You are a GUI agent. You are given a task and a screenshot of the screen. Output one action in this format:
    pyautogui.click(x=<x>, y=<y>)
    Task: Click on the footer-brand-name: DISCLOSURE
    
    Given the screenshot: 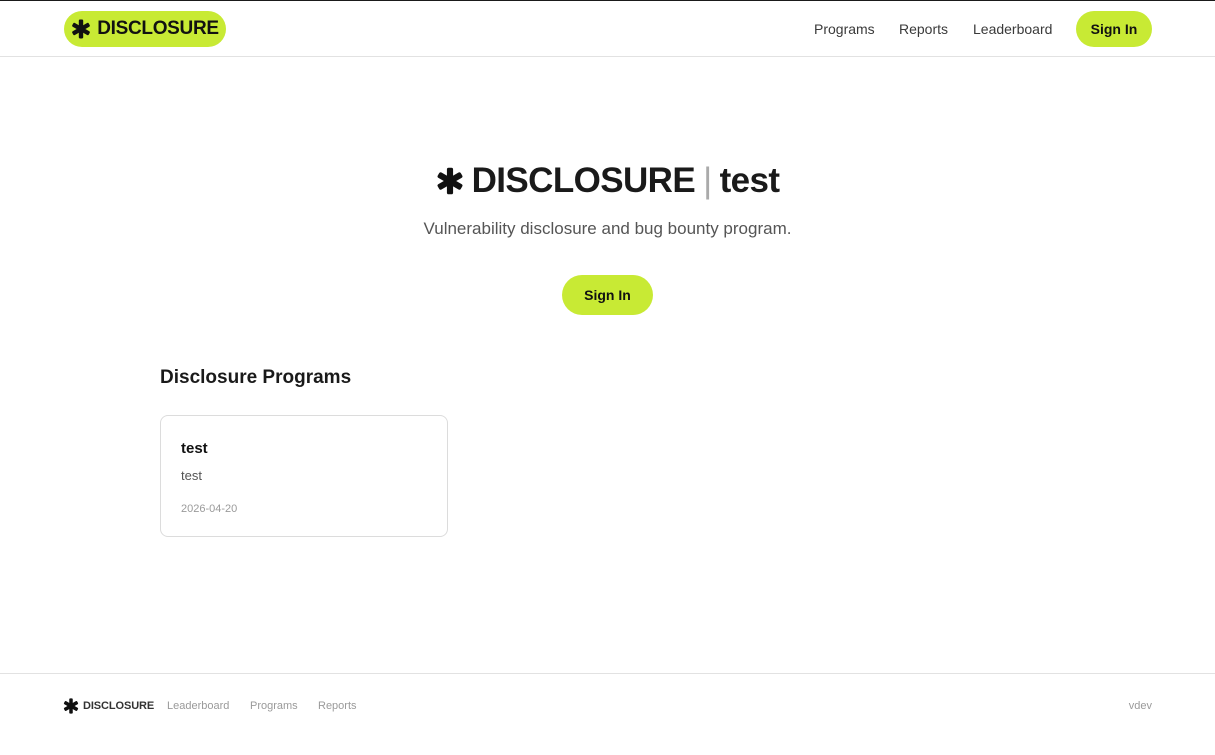 What is the action you would take?
    pyautogui.click(x=119, y=706)
    